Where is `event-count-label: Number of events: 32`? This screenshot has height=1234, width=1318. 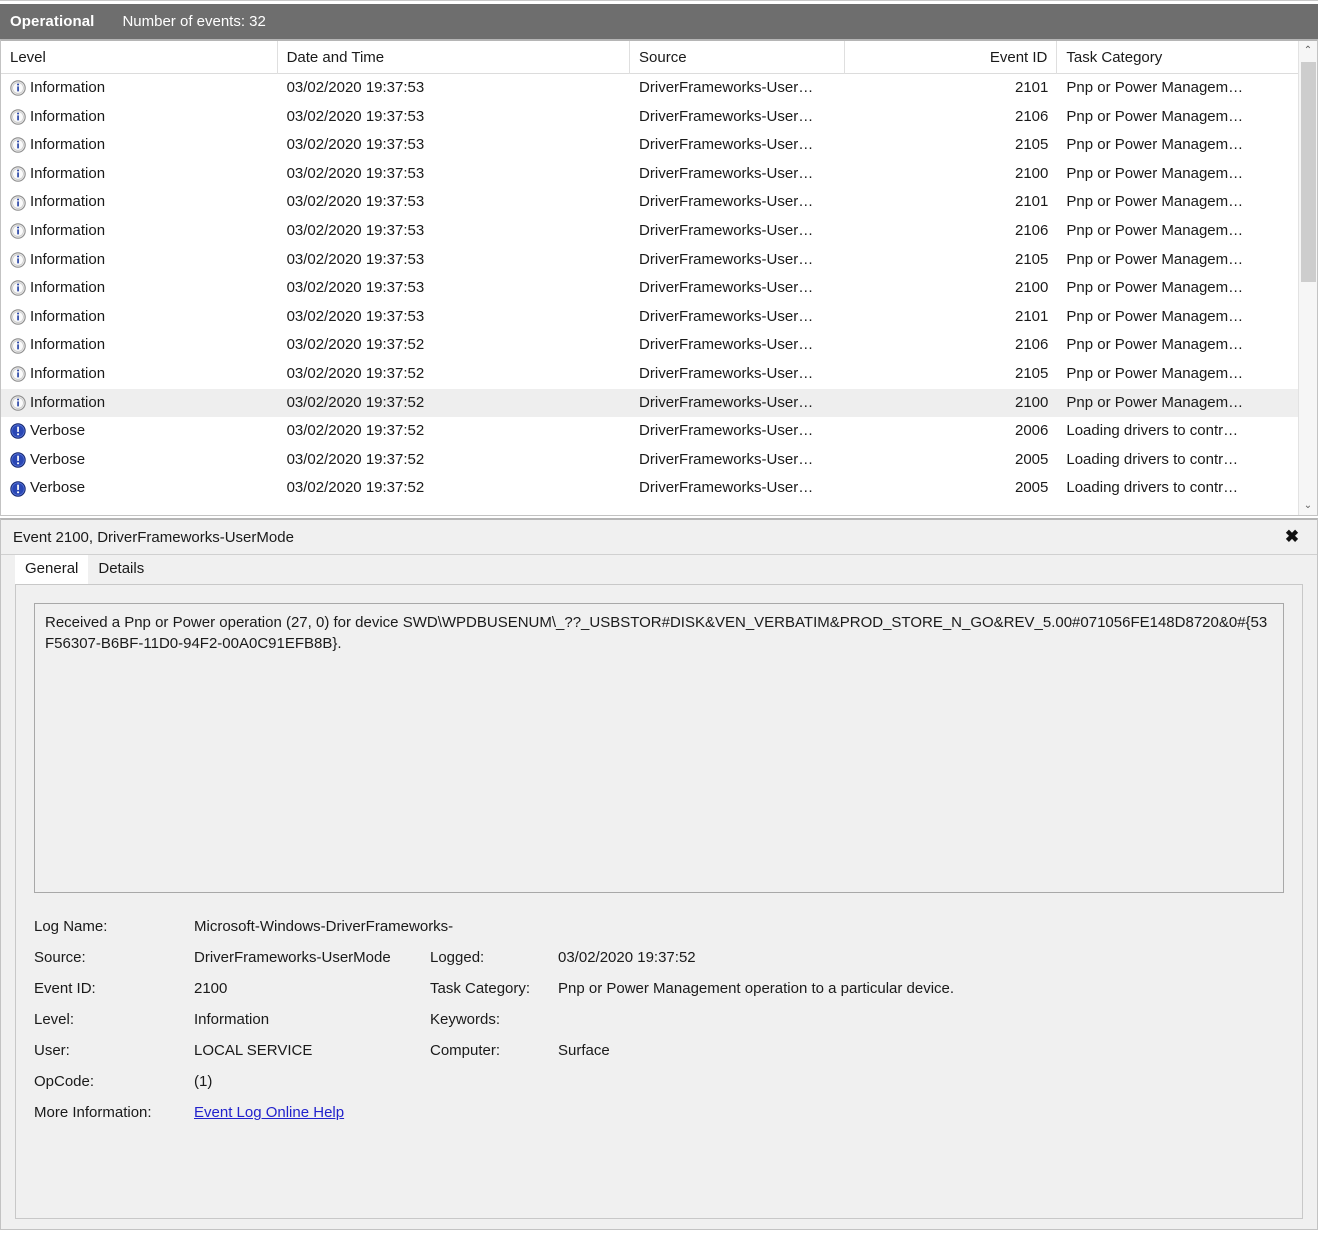 event-count-label: Number of events: 32 is located at coordinates (194, 21).